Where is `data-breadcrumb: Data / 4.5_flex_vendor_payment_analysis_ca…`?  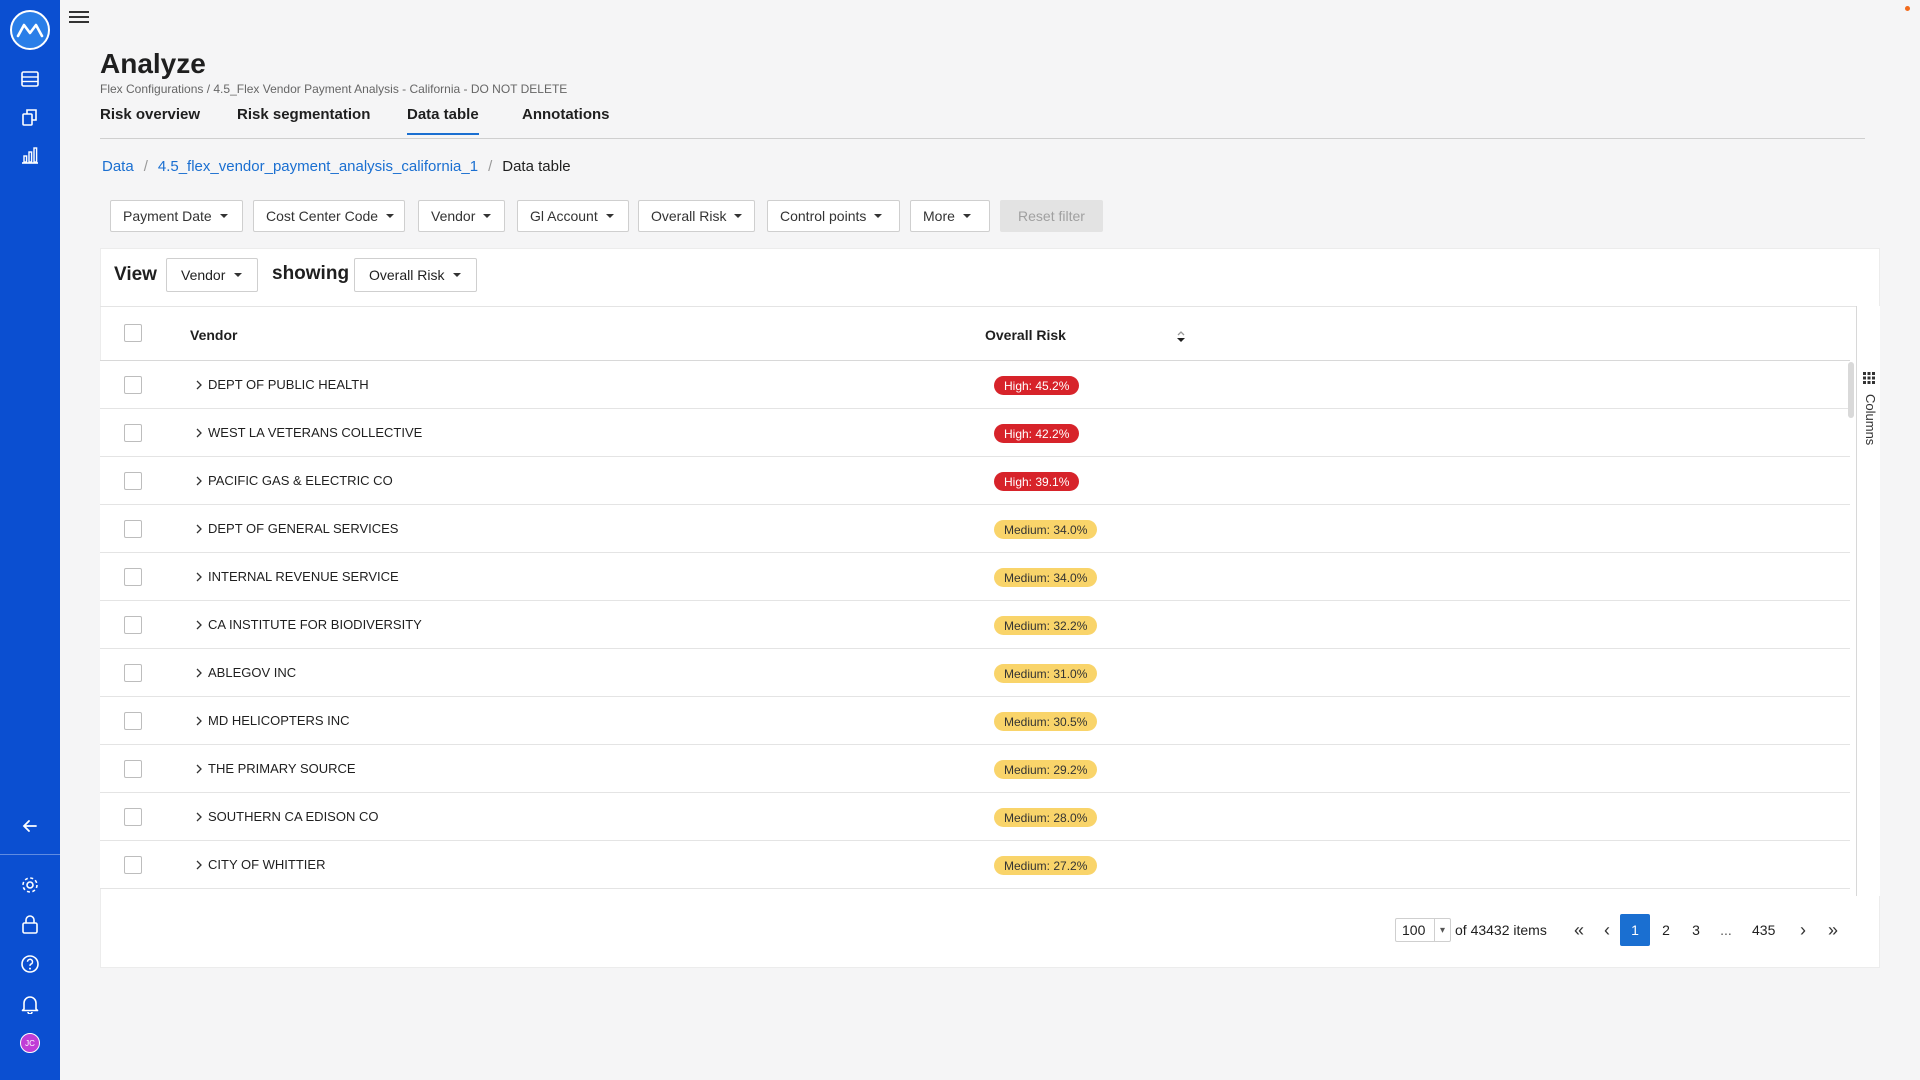 data-breadcrumb: Data / 4.5_flex_vendor_payment_analysis_ca… is located at coordinates (336, 166).